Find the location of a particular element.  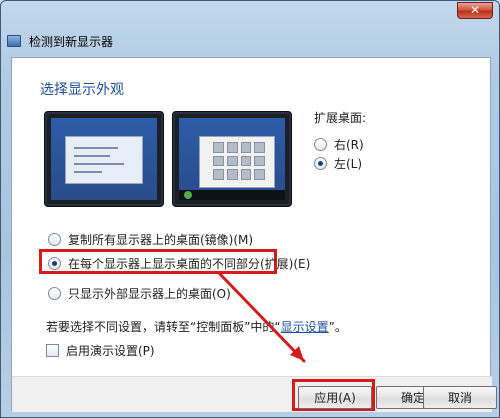

settings-hint: 若要选择不同设置，请转至“控制面板”中的“显示设置”。 is located at coordinates (196, 326).